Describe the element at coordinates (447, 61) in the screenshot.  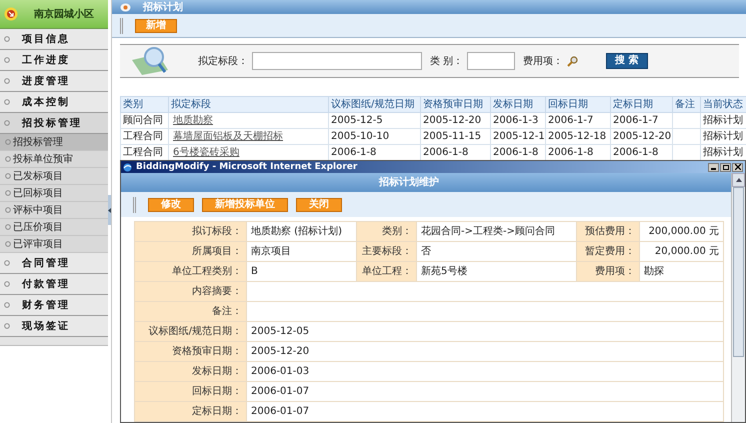
I see `field-label: 类 别：` at that location.